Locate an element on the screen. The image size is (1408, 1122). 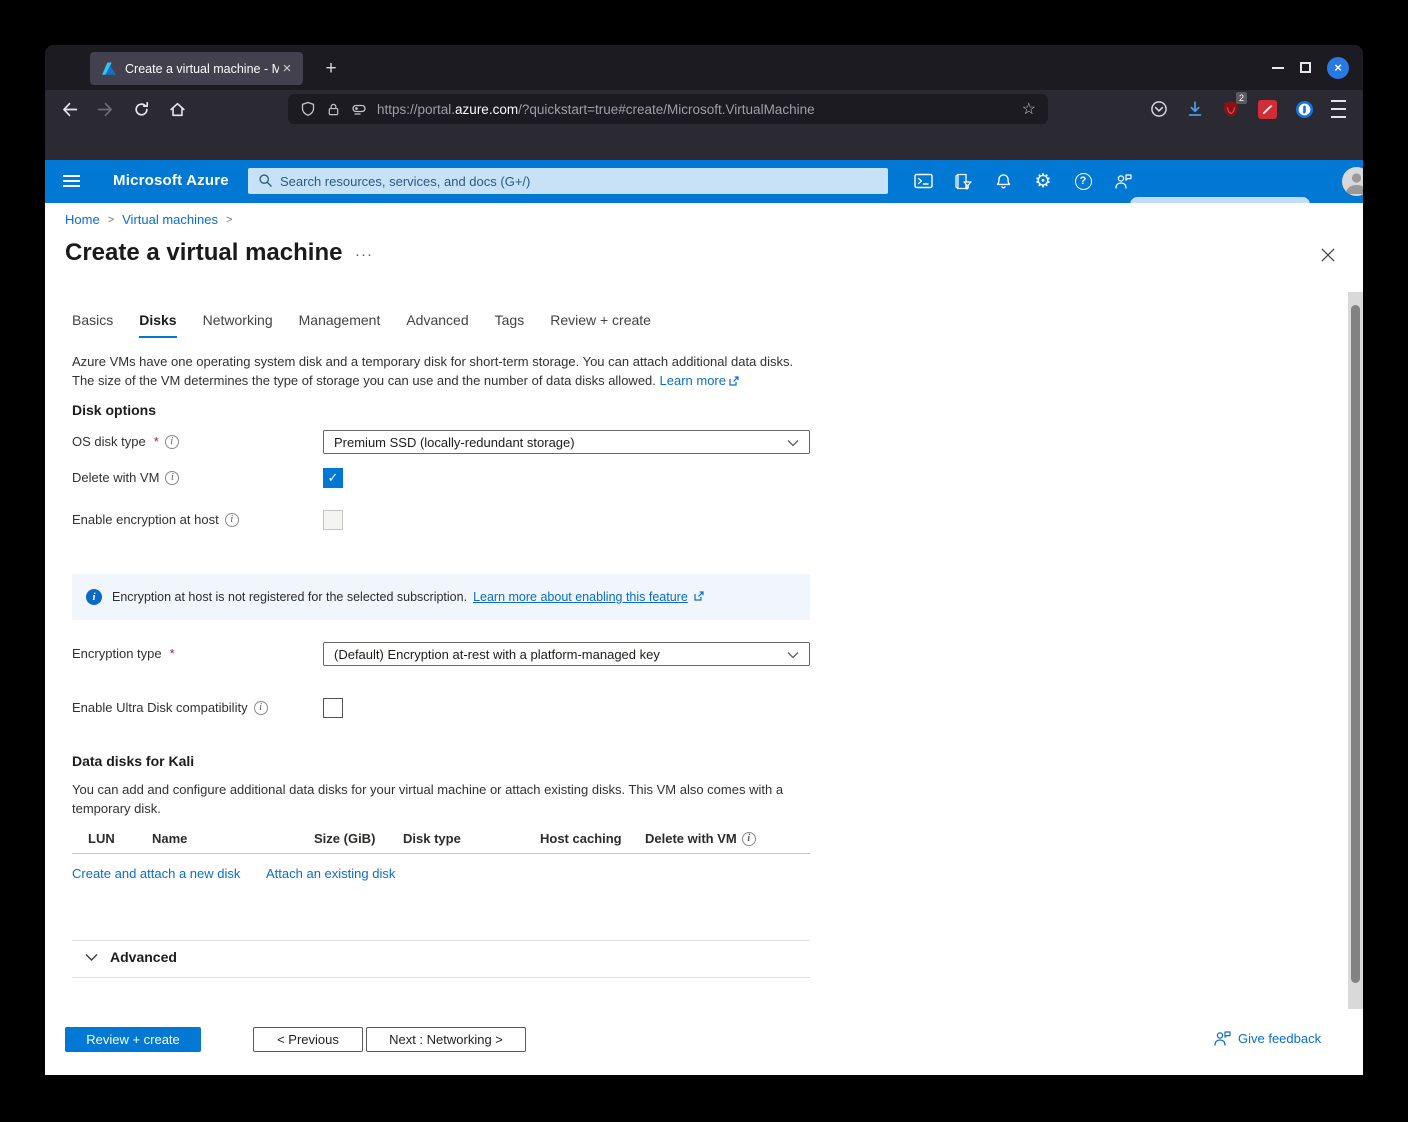
context-menu-icon: ··· is located at coordinates (364, 254).